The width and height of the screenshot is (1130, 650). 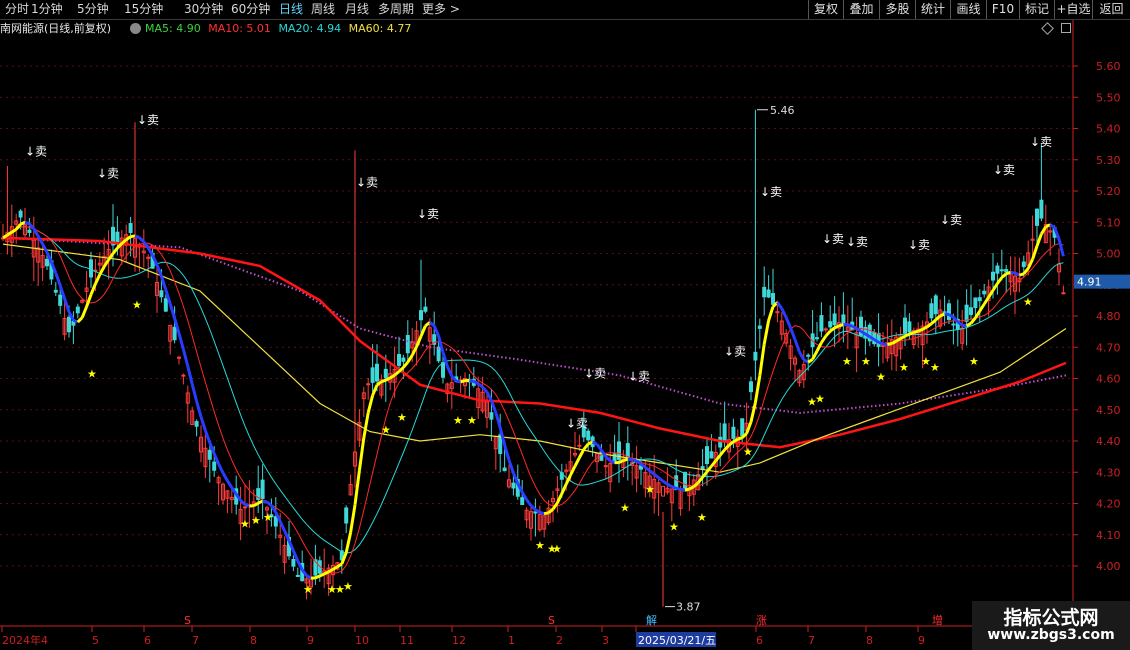 I want to click on period-tab-0: 分时, so click(x=17, y=9).